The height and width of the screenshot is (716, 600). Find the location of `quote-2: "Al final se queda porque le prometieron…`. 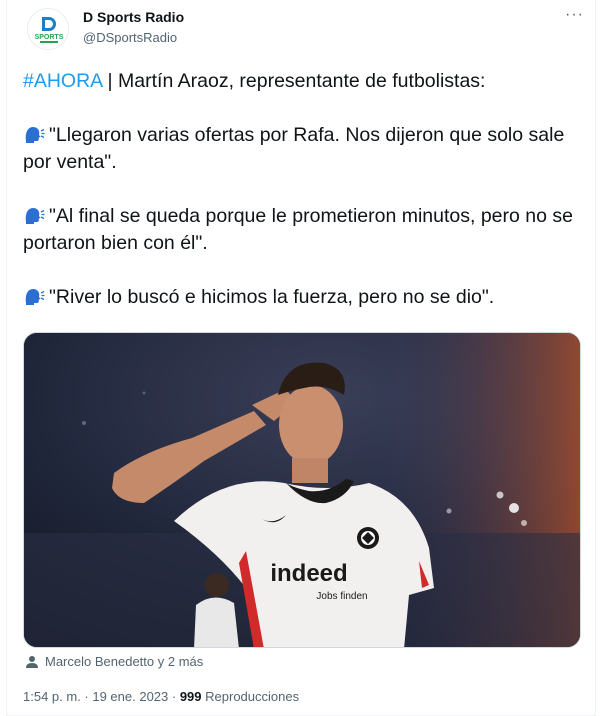

quote-2: "Al final se queda porque le prometieron… is located at coordinates (303, 230).